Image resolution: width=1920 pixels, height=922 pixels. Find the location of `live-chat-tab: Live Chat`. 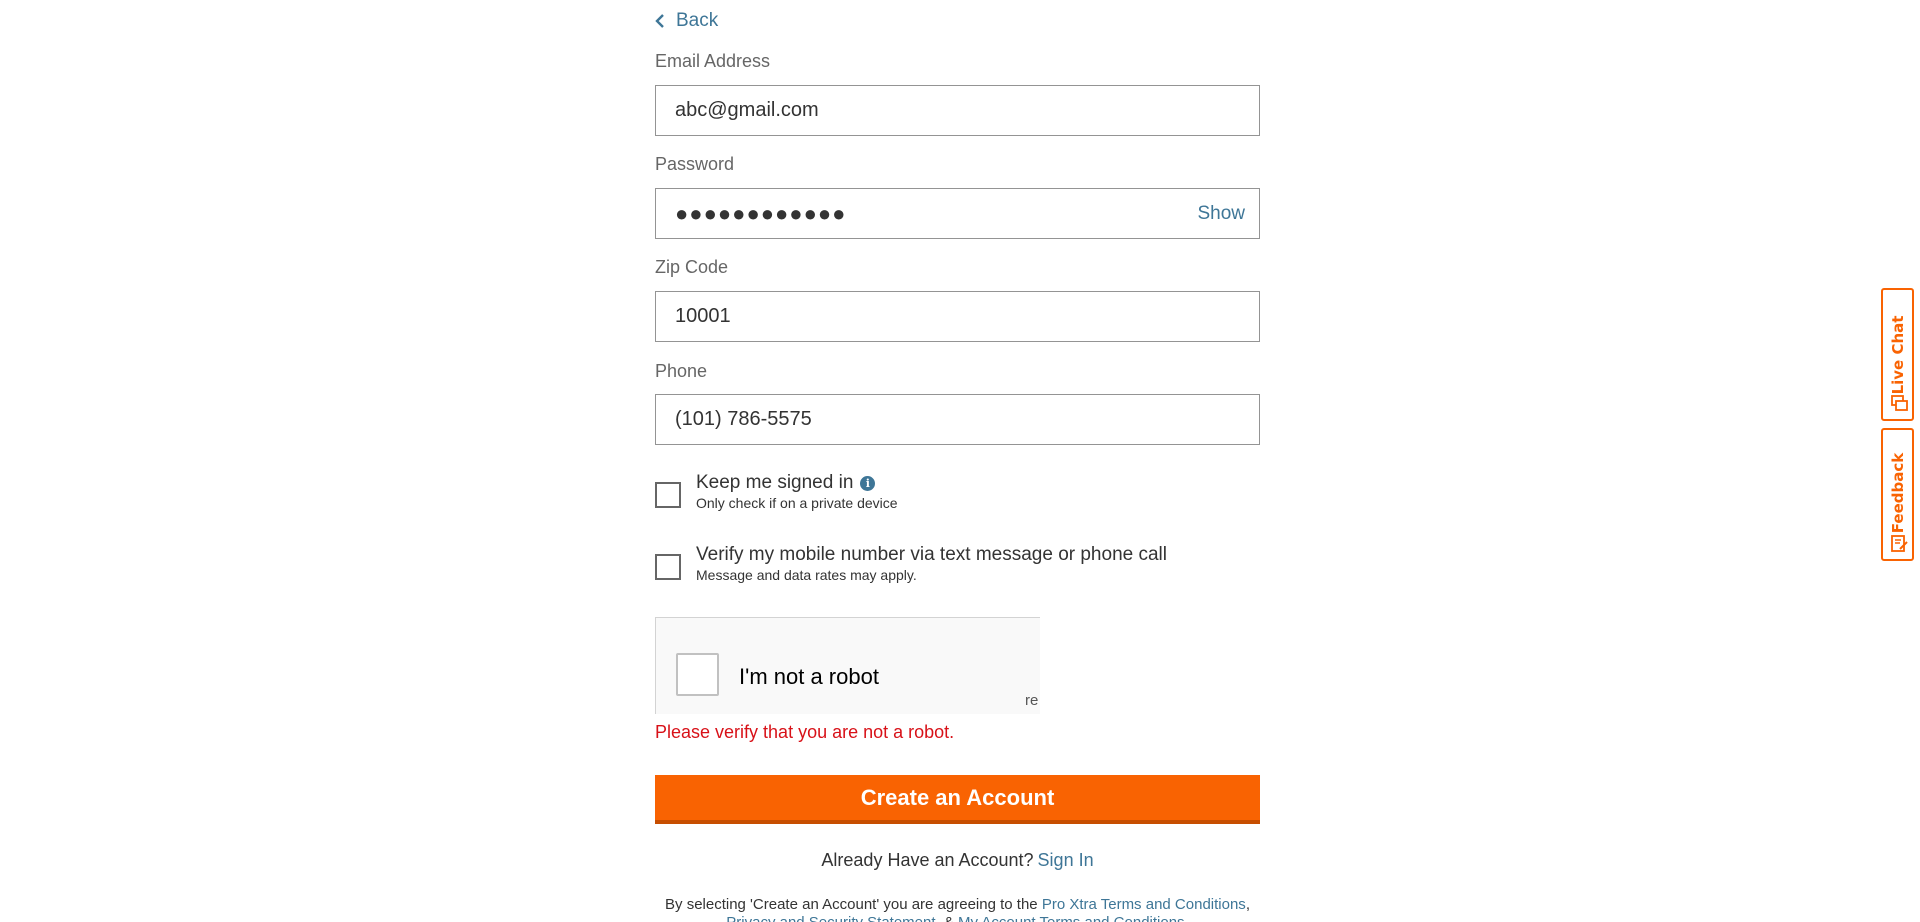

live-chat-tab: Live Chat is located at coordinates (1897, 354).